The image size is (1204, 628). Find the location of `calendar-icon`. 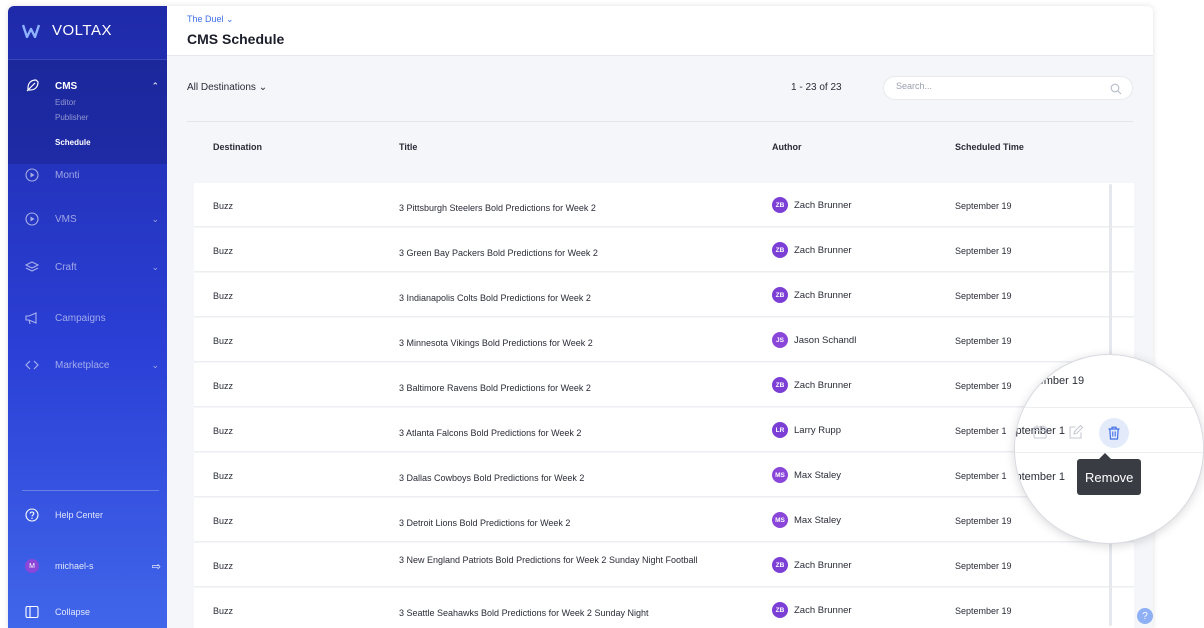

calendar-icon is located at coordinates (1040, 432).